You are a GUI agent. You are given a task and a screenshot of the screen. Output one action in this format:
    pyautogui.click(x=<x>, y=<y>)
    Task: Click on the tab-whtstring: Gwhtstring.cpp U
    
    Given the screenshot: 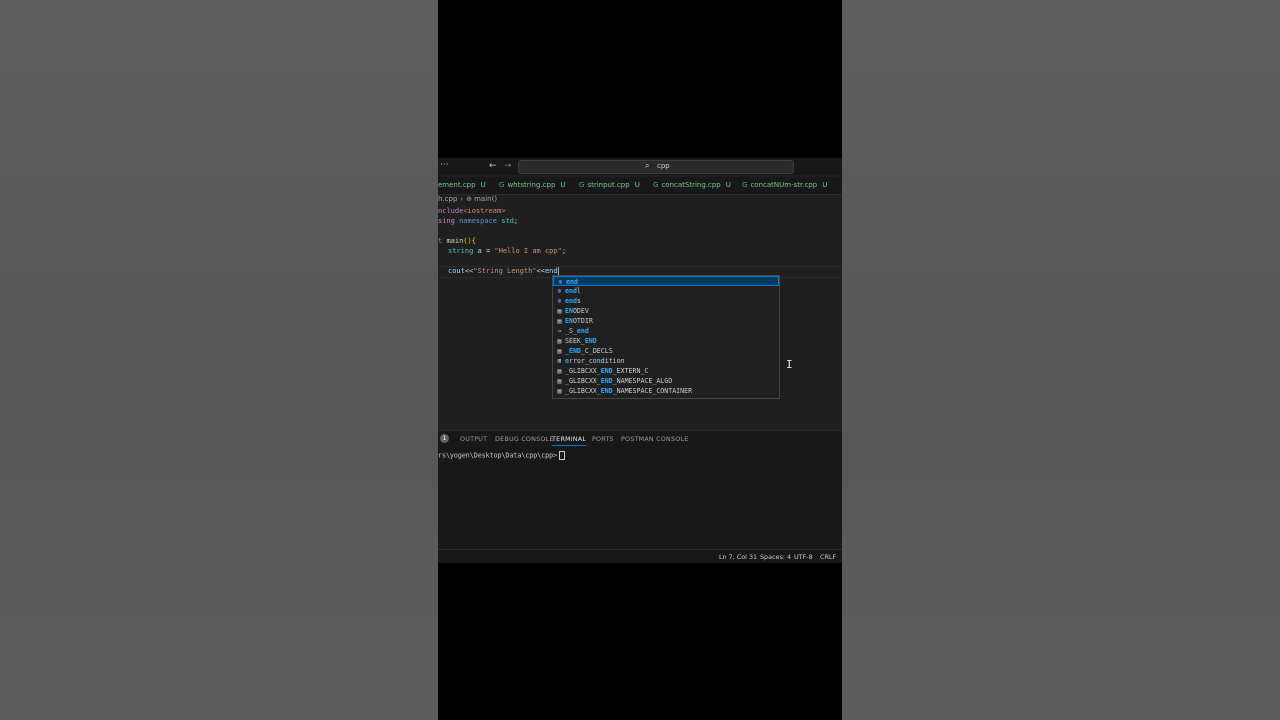 What is the action you would take?
    pyautogui.click(x=532, y=185)
    